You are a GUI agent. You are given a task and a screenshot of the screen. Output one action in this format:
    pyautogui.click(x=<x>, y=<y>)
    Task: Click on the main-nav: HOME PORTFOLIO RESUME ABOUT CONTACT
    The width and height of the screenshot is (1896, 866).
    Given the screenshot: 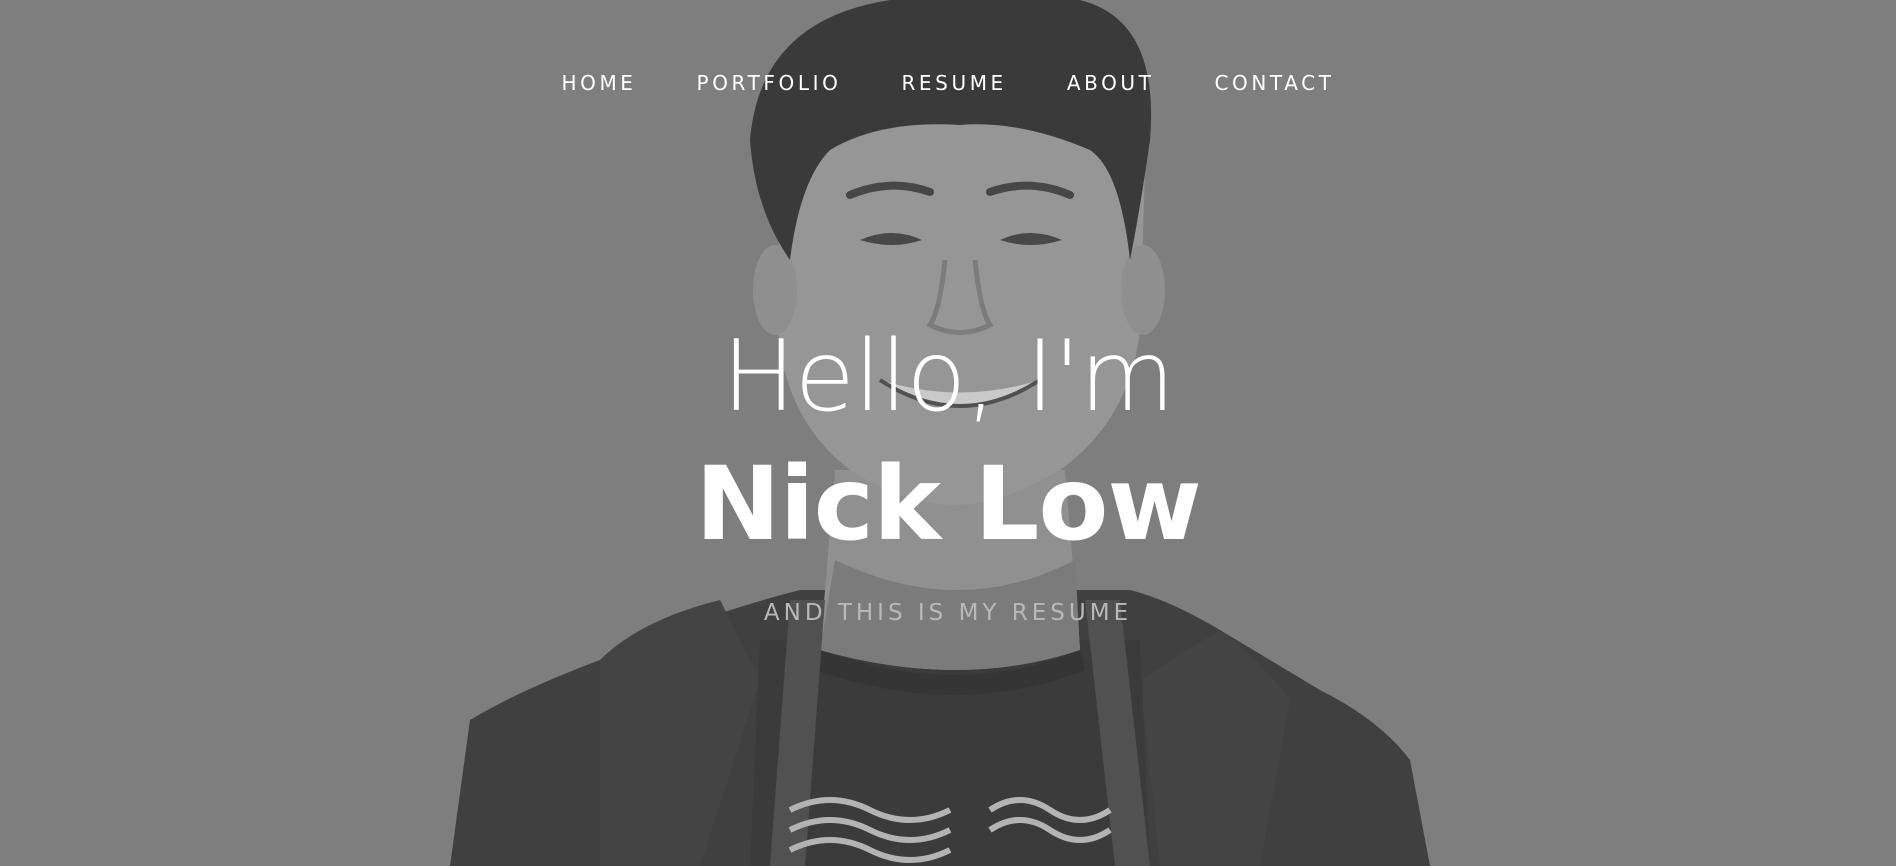 What is the action you would take?
    pyautogui.click(x=948, y=83)
    